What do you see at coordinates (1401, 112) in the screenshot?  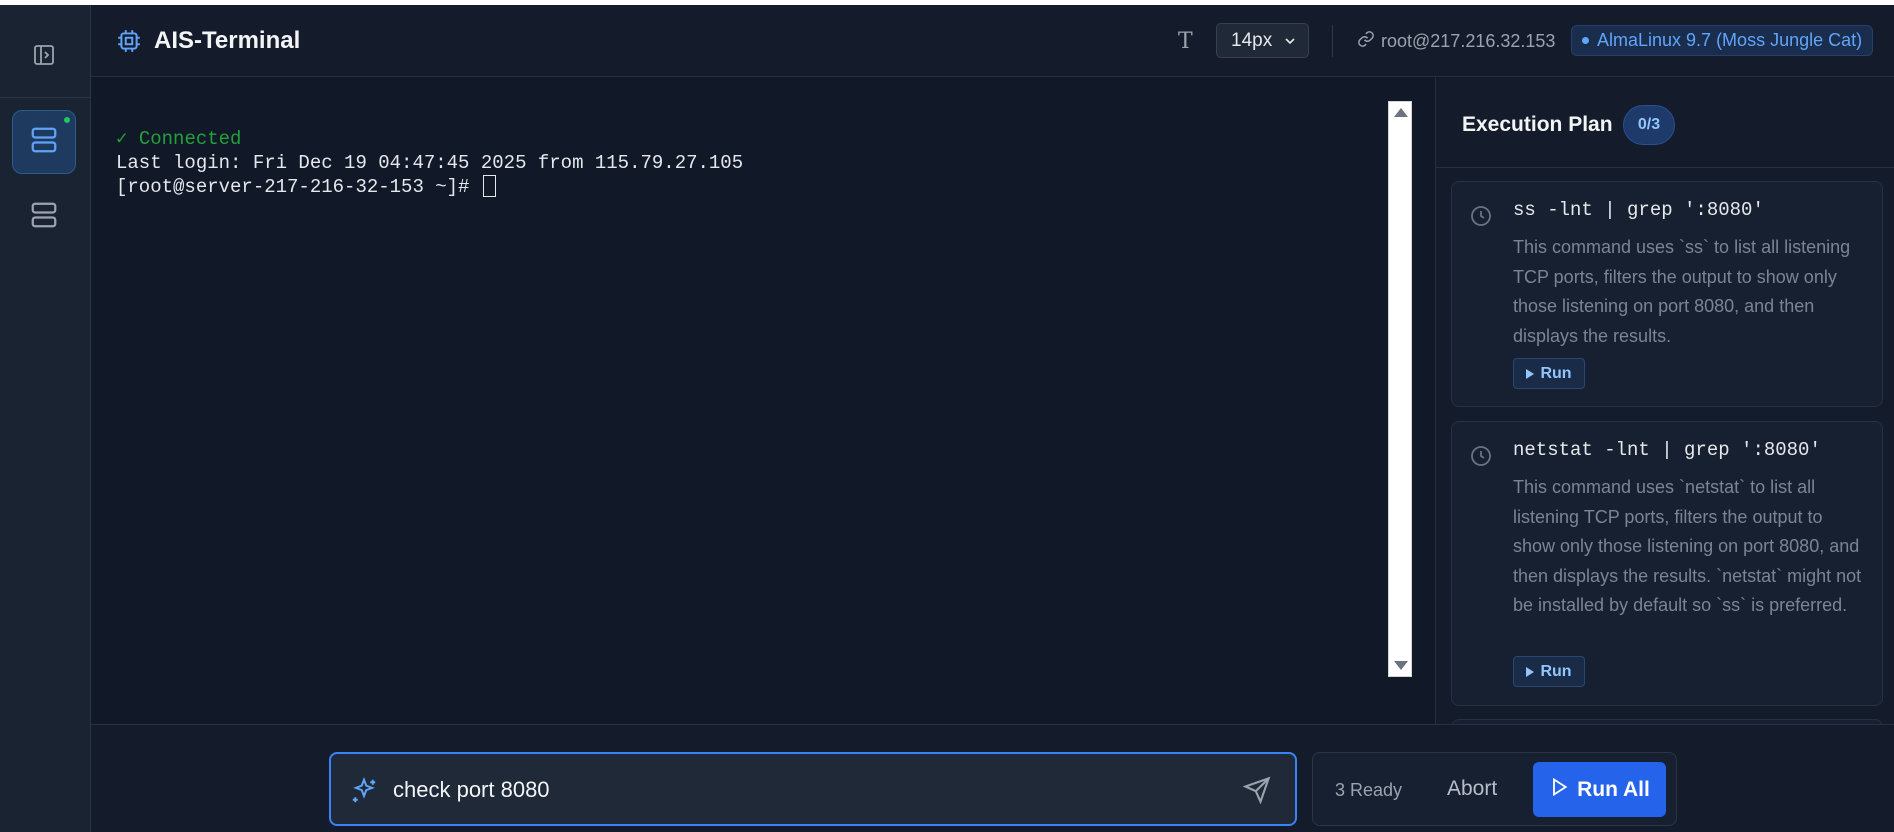 I see `scroll-up-arrow` at bounding box center [1401, 112].